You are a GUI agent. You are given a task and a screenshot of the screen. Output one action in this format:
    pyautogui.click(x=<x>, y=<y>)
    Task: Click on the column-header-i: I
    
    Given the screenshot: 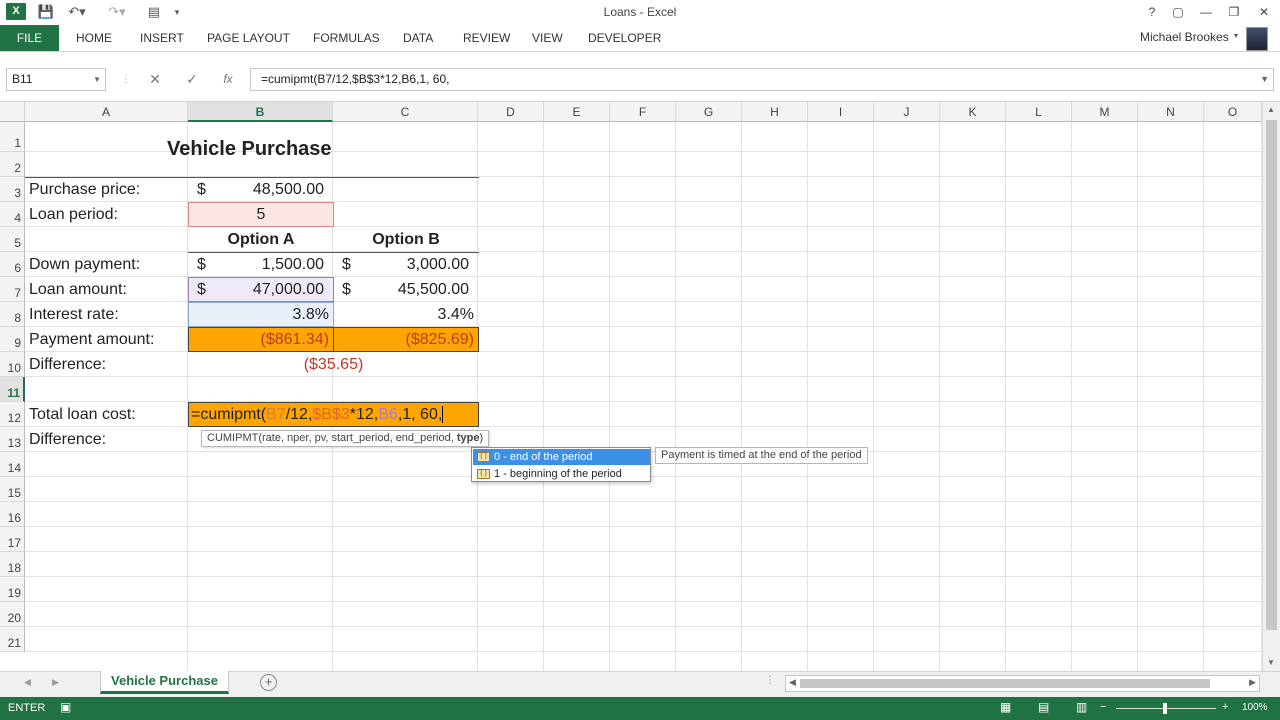 What is the action you would take?
    pyautogui.click(x=841, y=112)
    